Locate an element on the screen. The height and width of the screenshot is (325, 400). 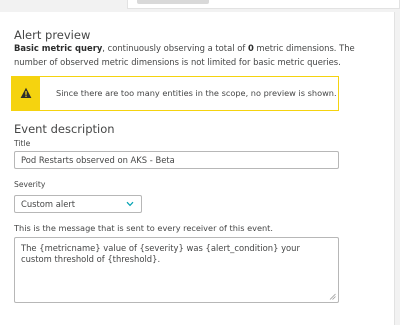
alert-preview-heading: Alert preview is located at coordinates (52, 35).